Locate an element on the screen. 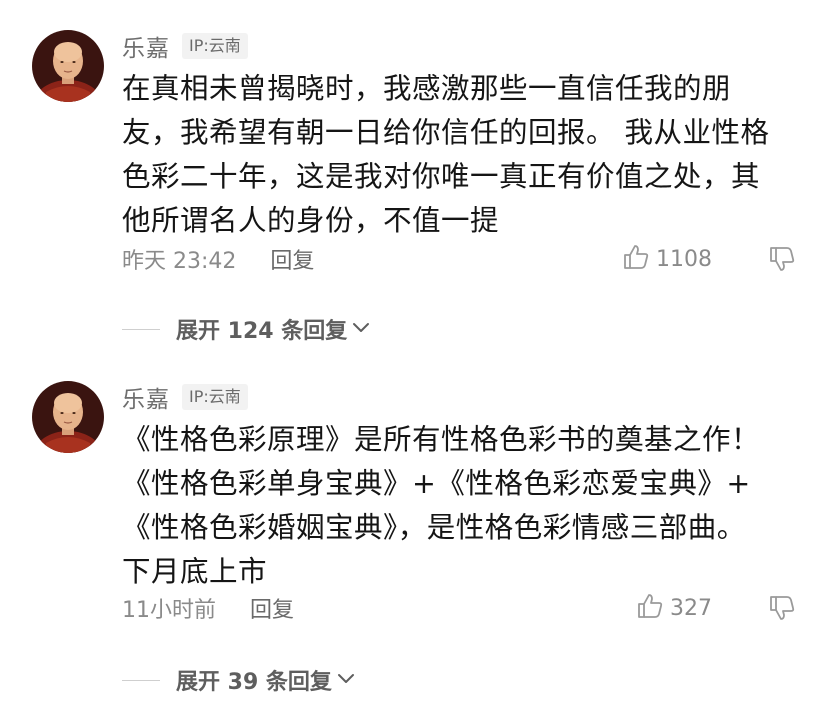  expand-replies-button: 展开 39 条回复 is located at coordinates (239, 680).